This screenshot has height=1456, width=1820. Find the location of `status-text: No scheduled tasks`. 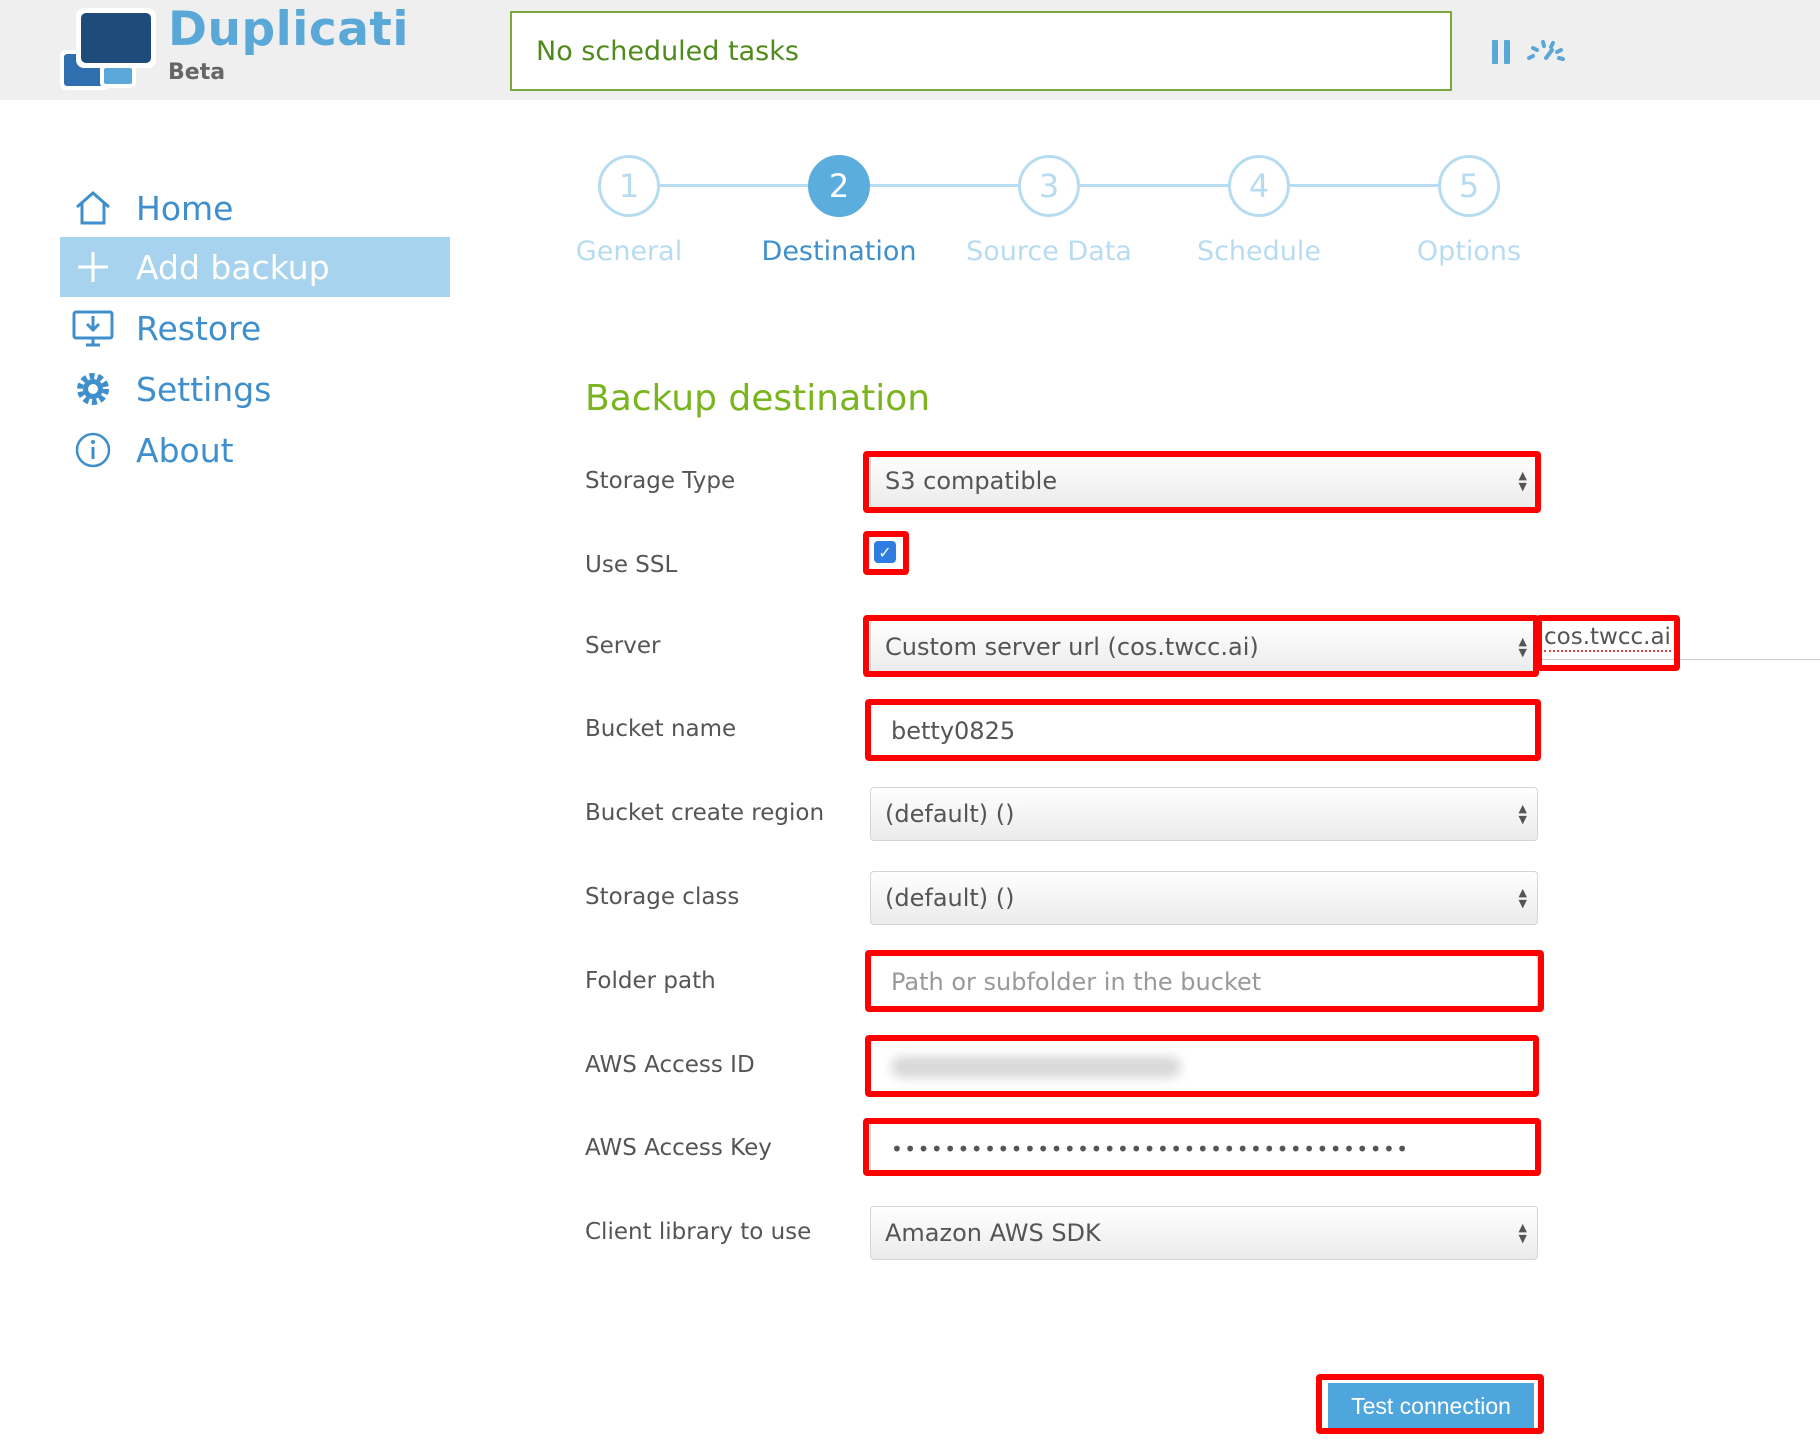

status-text: No scheduled tasks is located at coordinates (667, 51).